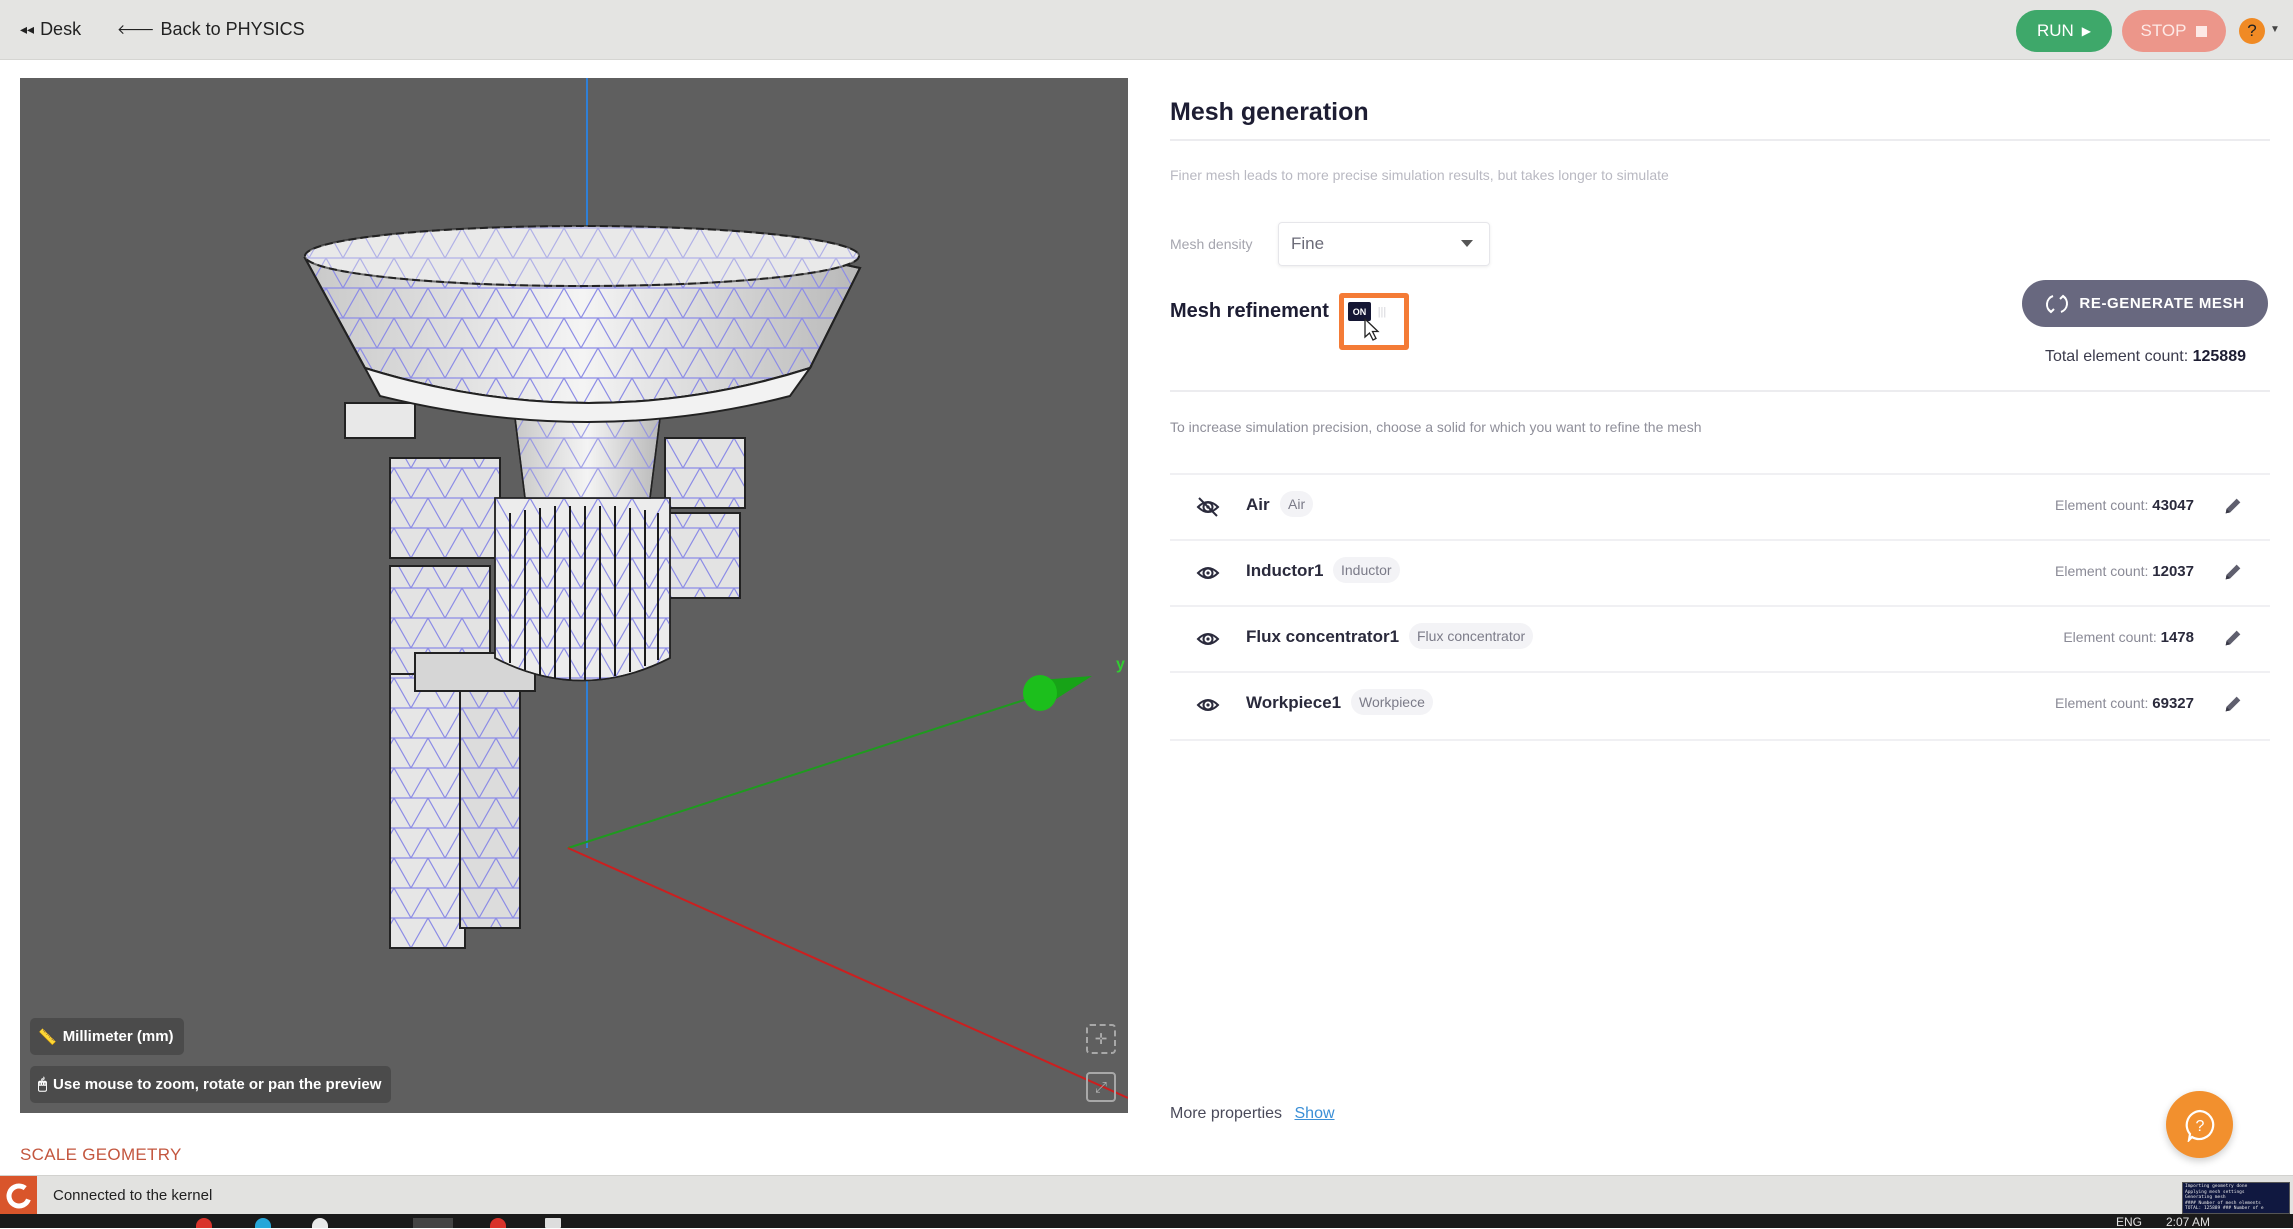 Image resolution: width=2293 pixels, height=1229 pixels. I want to click on solid-name: Workpiece1, so click(1294, 702).